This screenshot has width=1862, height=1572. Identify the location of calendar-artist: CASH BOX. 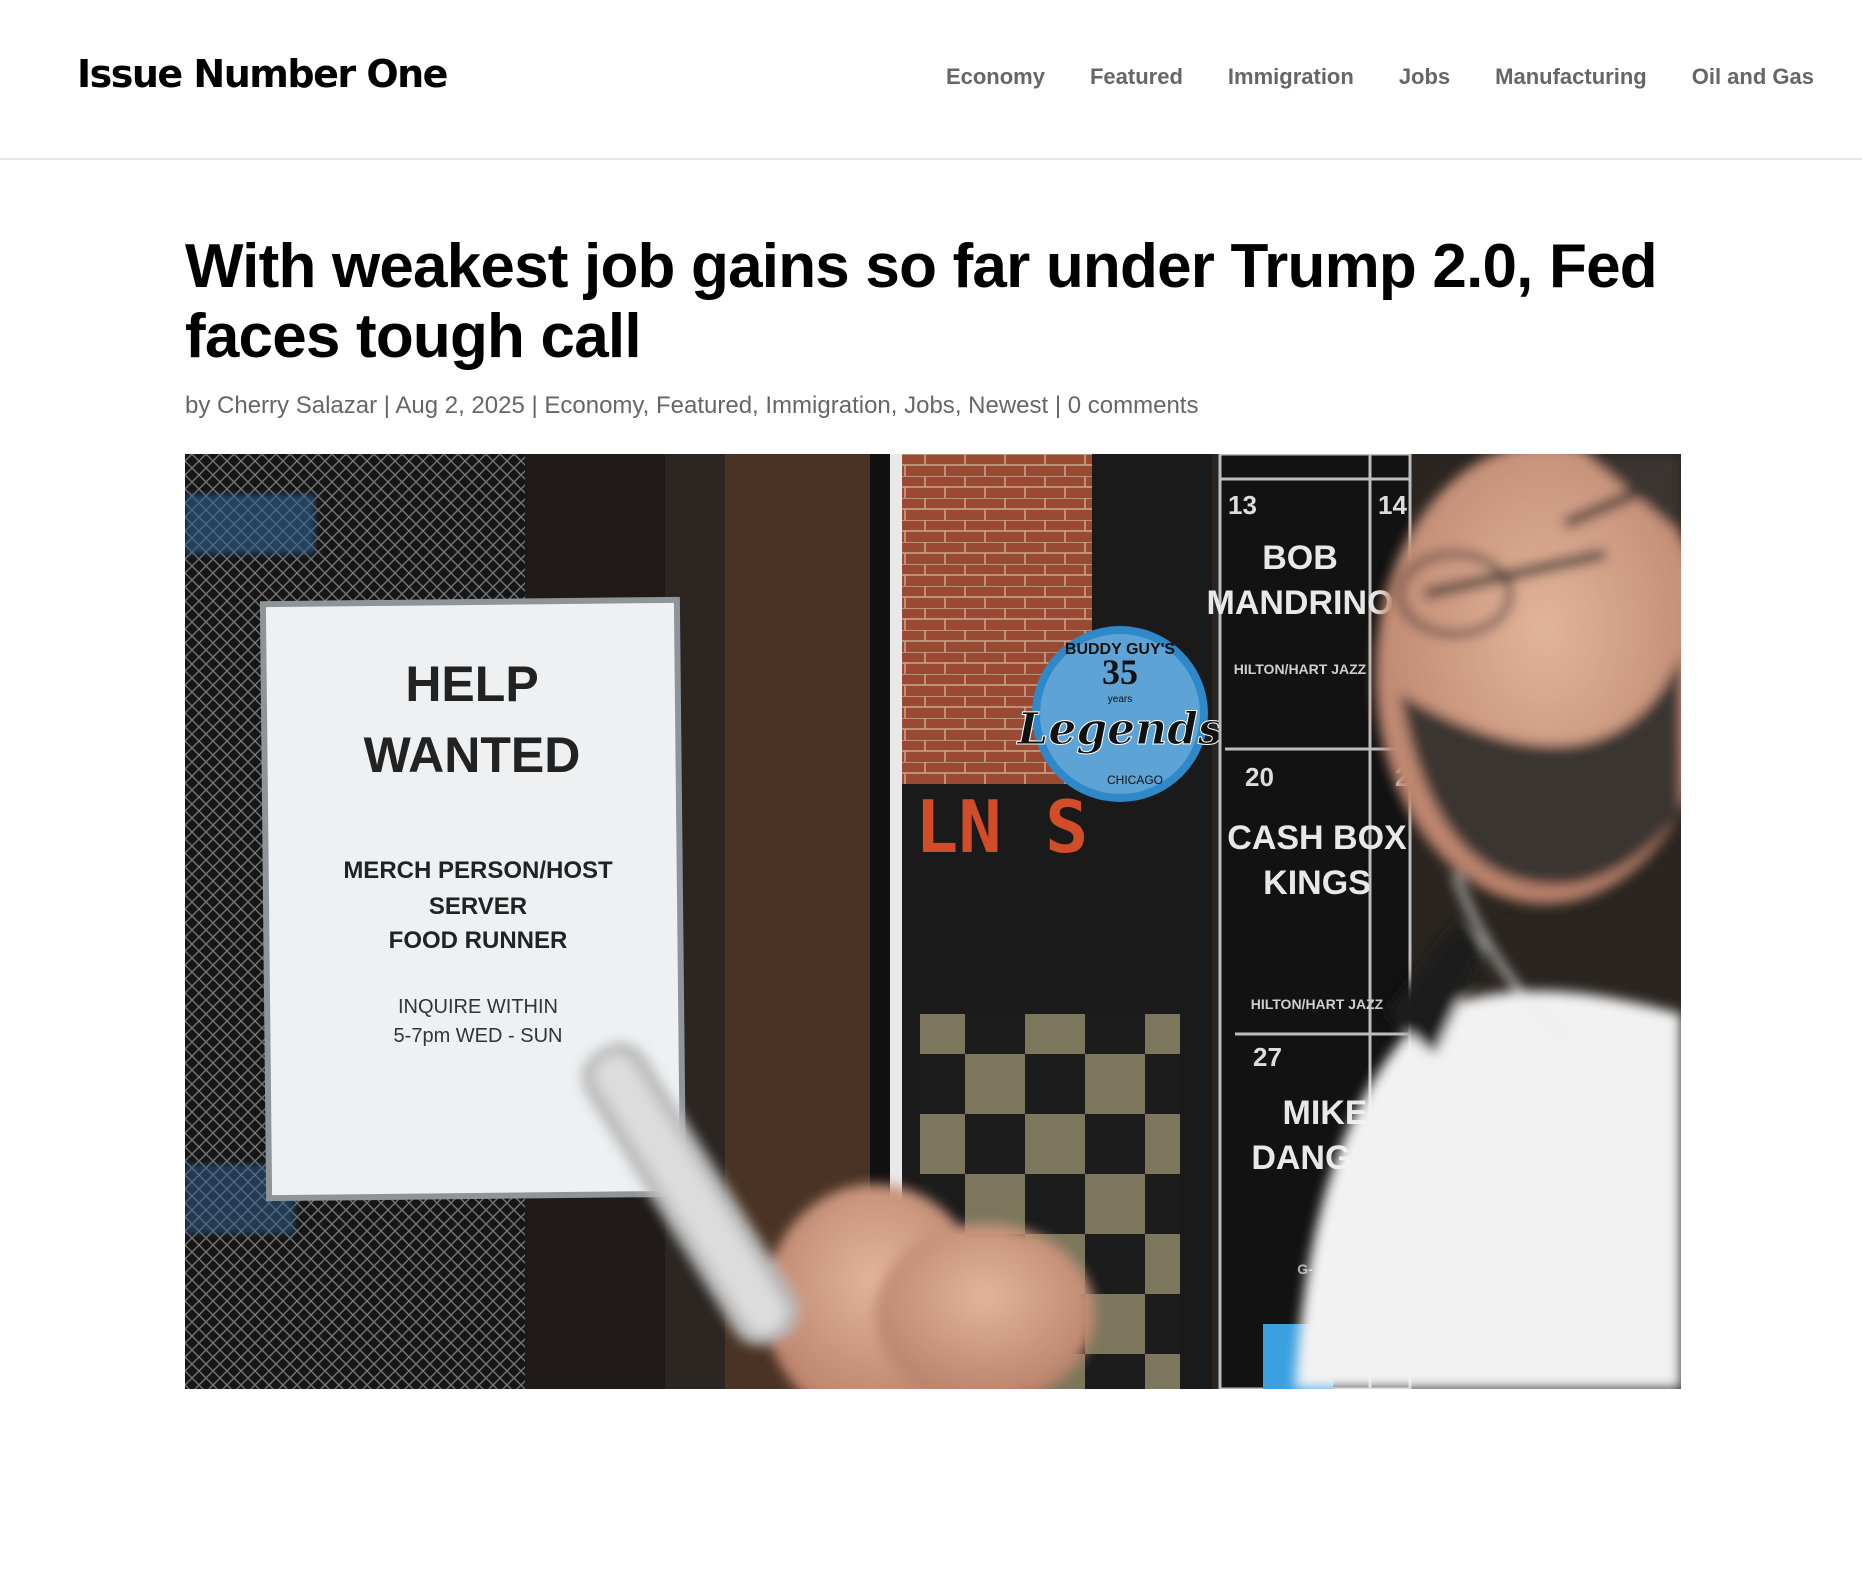
(1317, 838).